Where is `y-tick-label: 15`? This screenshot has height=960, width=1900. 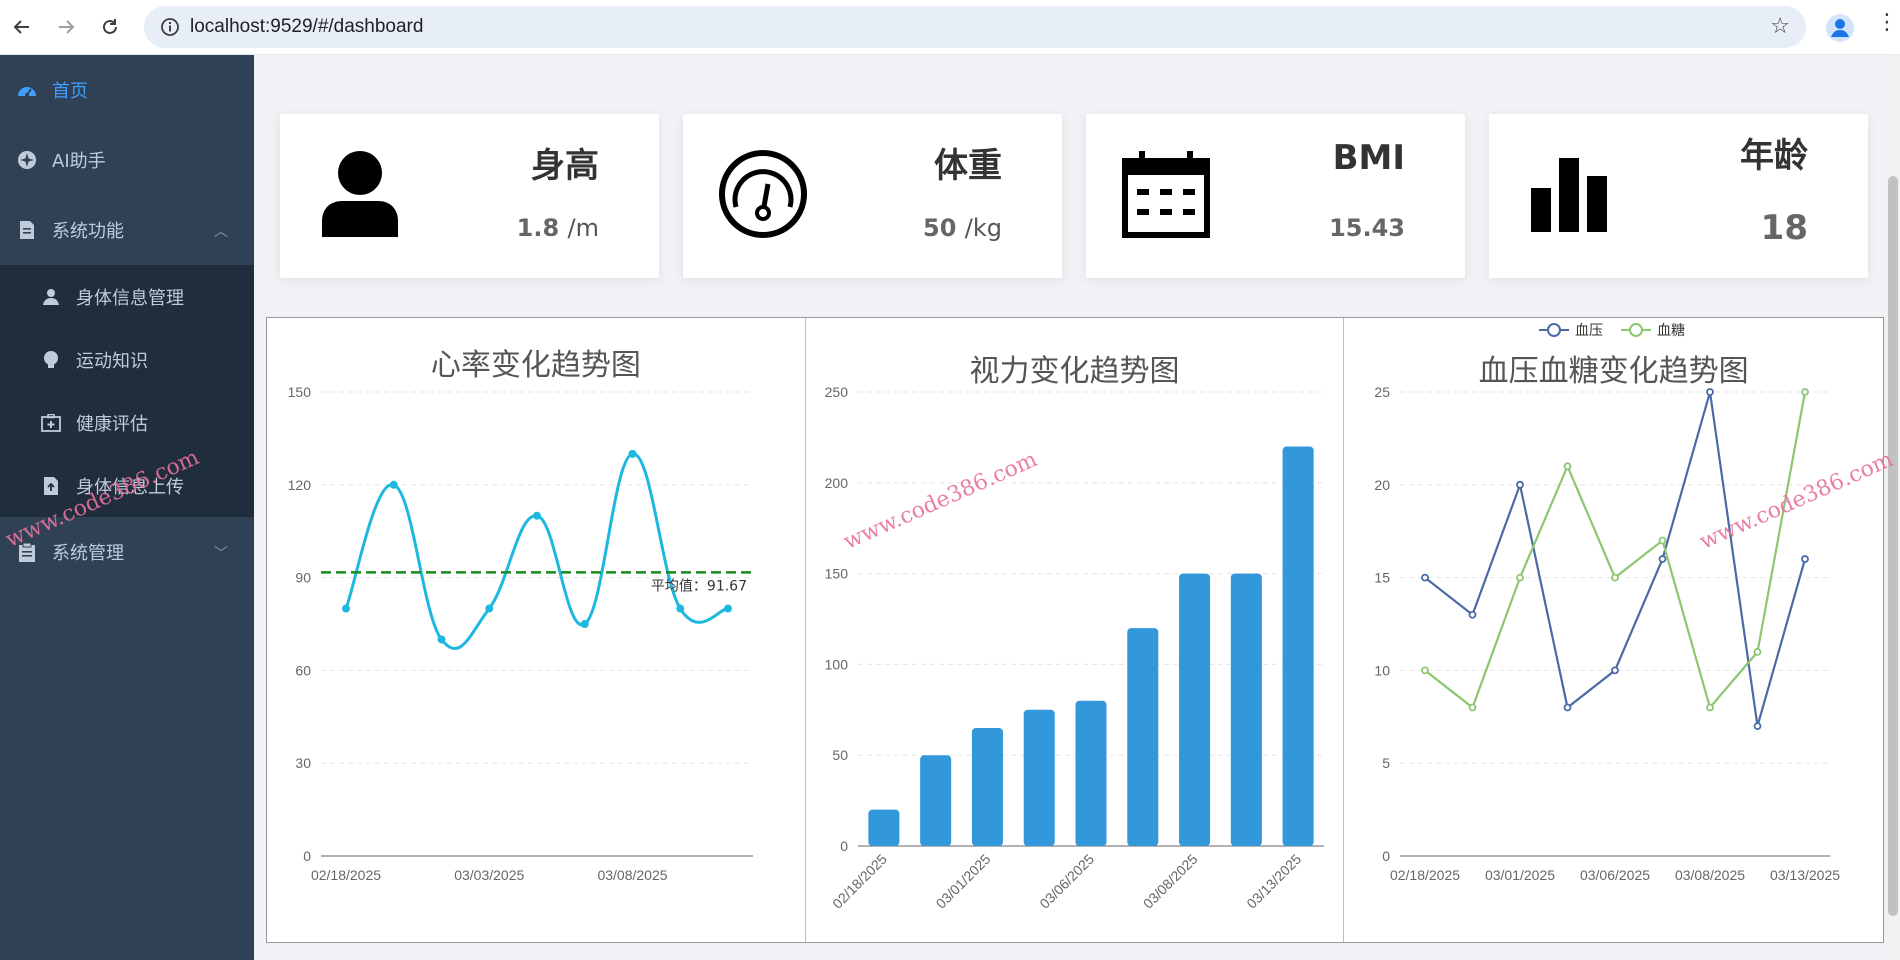
y-tick-label: 15 is located at coordinates (1383, 578).